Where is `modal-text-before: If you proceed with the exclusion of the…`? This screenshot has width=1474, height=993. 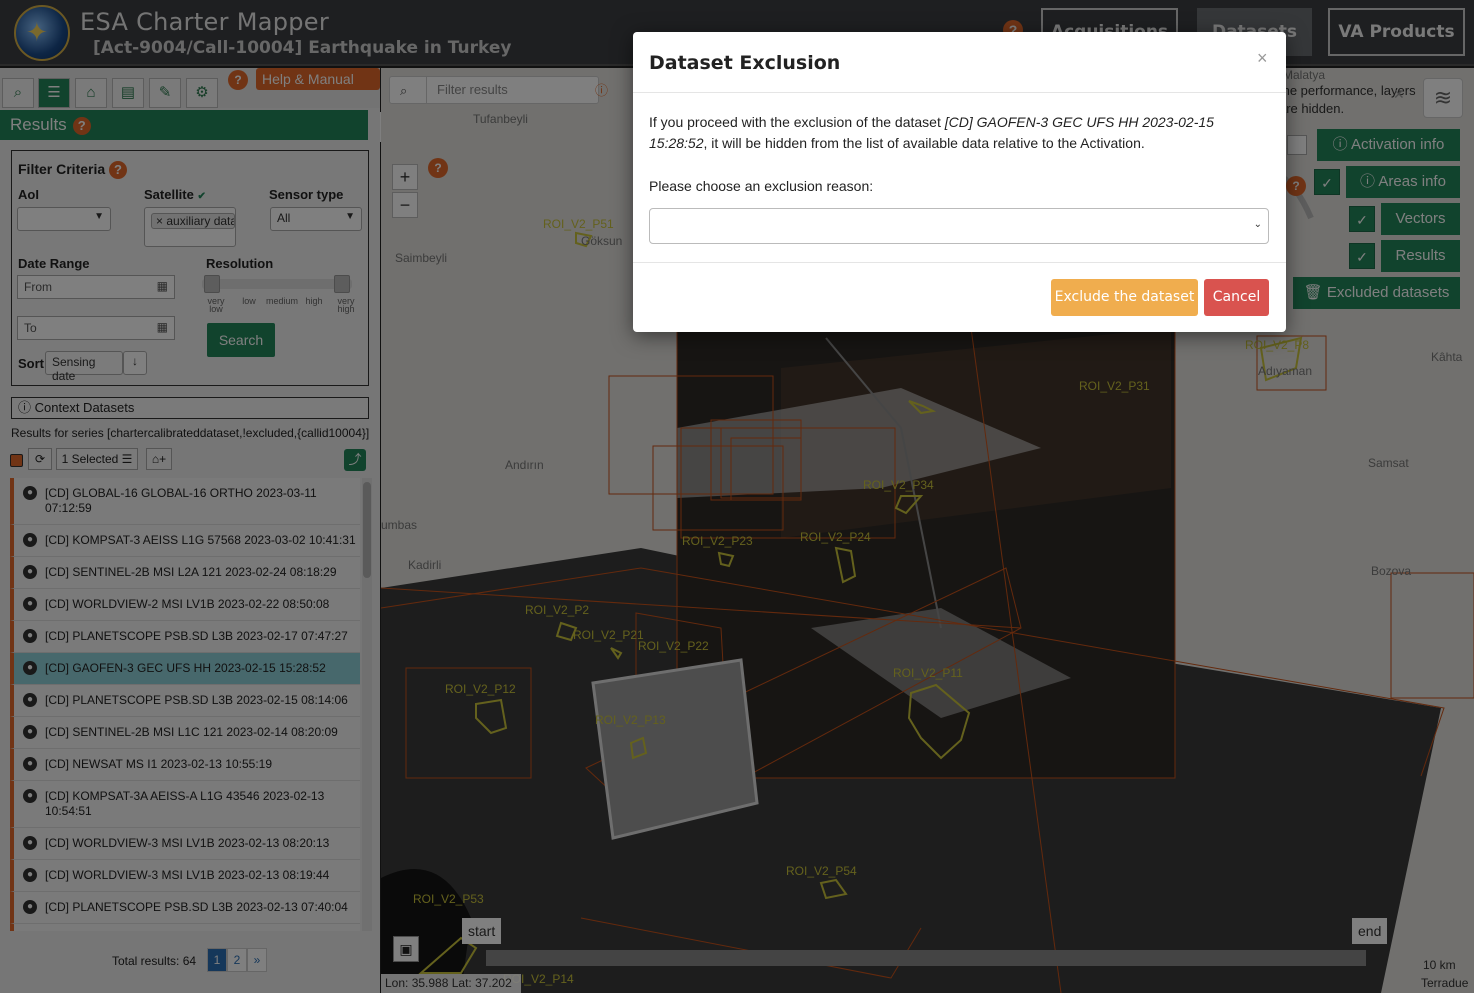 modal-text-before: If you proceed with the exclusion of the… is located at coordinates (797, 122).